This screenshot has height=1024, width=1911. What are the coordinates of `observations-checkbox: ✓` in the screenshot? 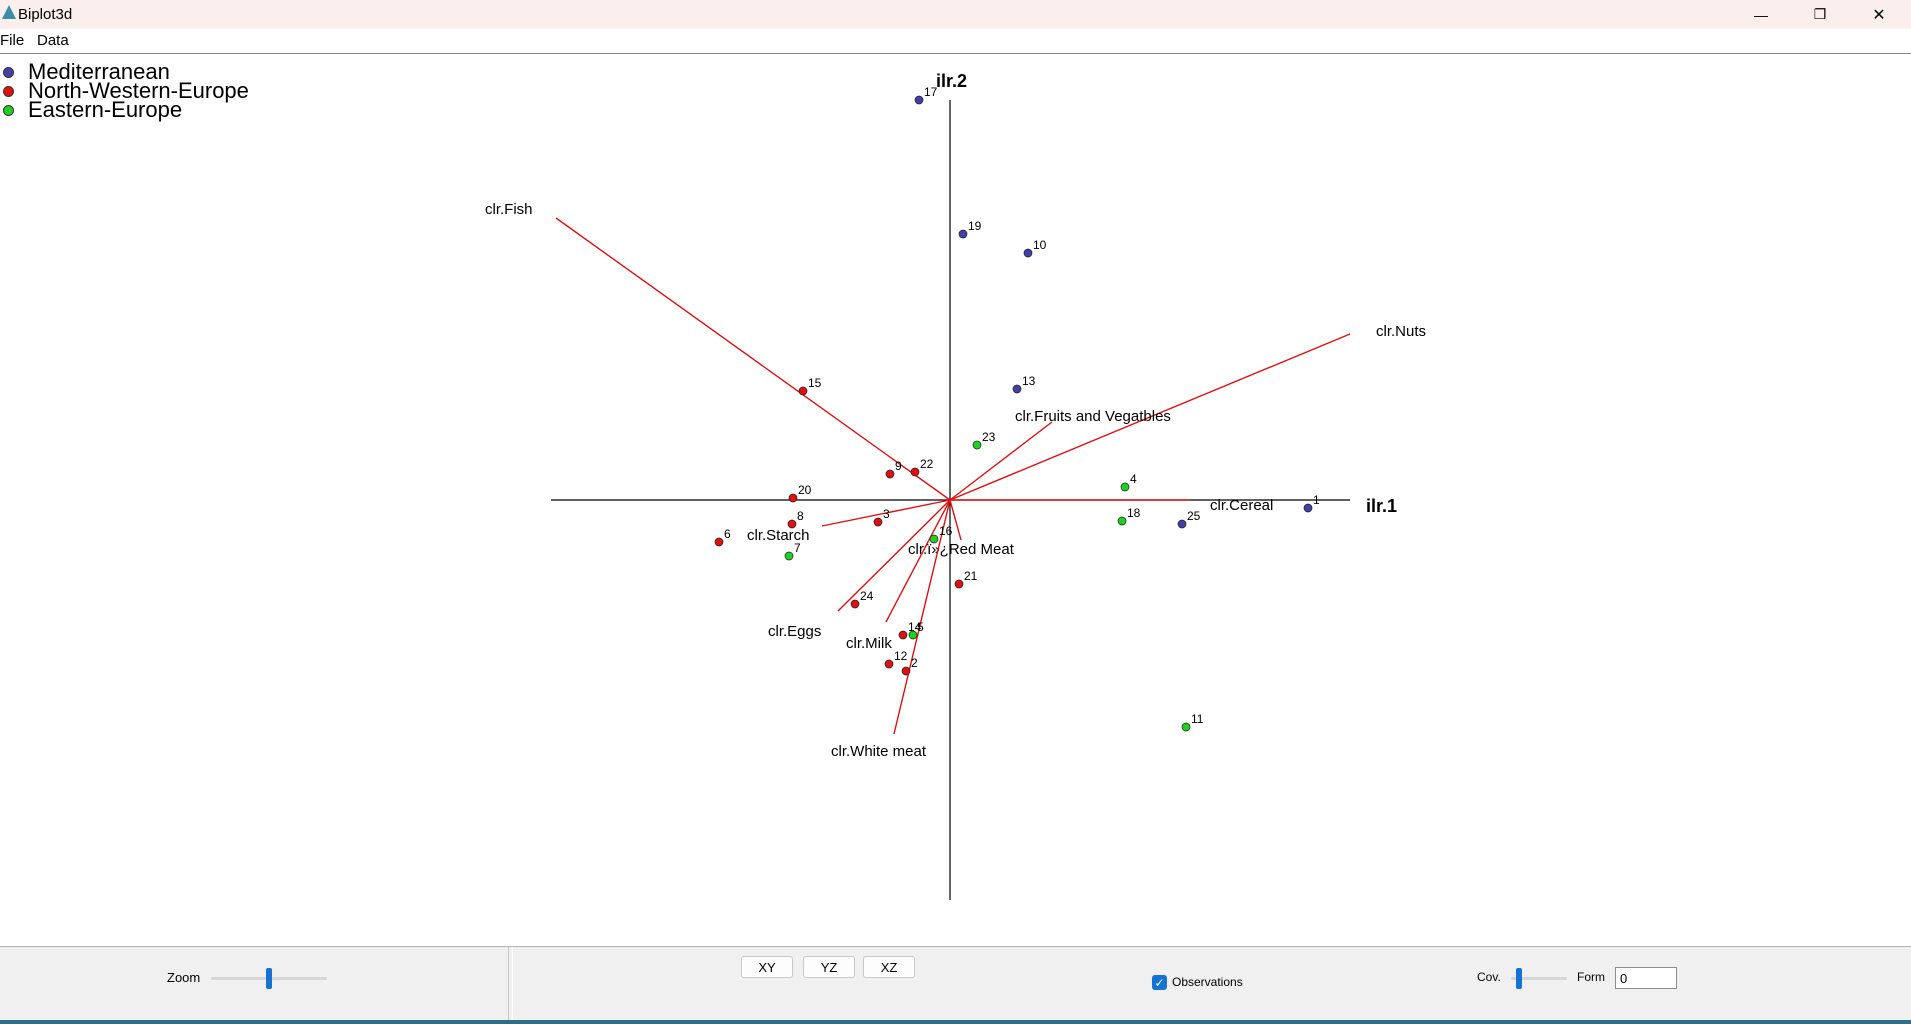 It's located at (1159, 982).